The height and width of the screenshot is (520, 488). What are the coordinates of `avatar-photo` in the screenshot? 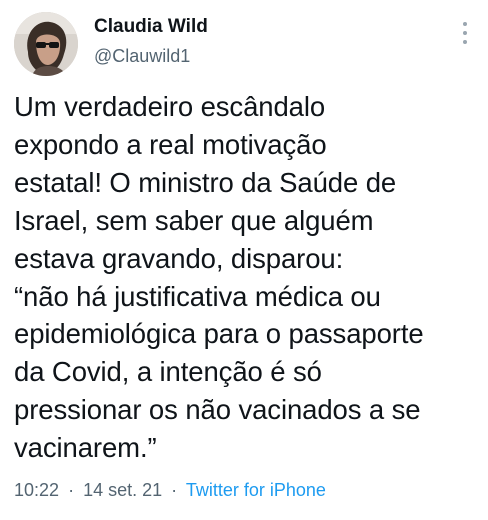 It's located at (46, 44).